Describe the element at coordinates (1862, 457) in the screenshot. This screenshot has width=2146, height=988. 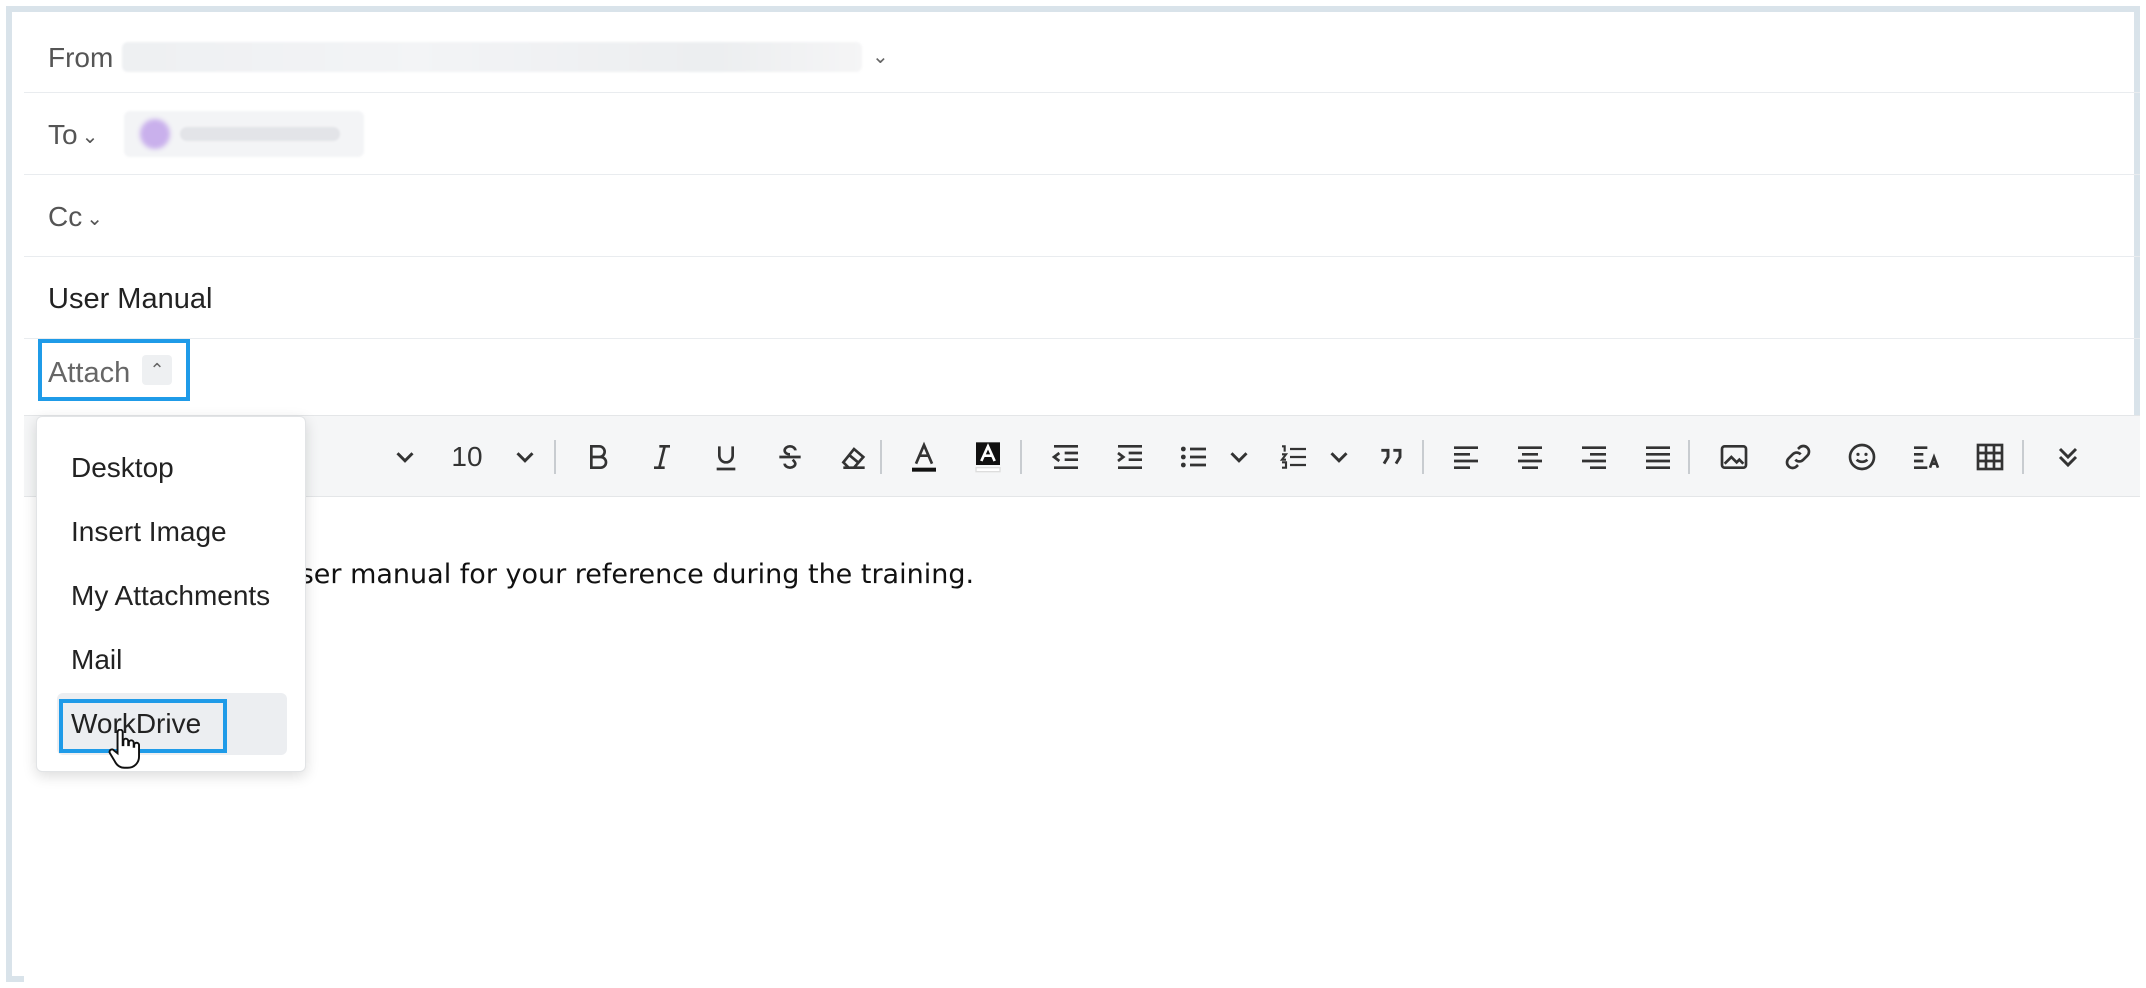
I see `emoji-icon` at that location.